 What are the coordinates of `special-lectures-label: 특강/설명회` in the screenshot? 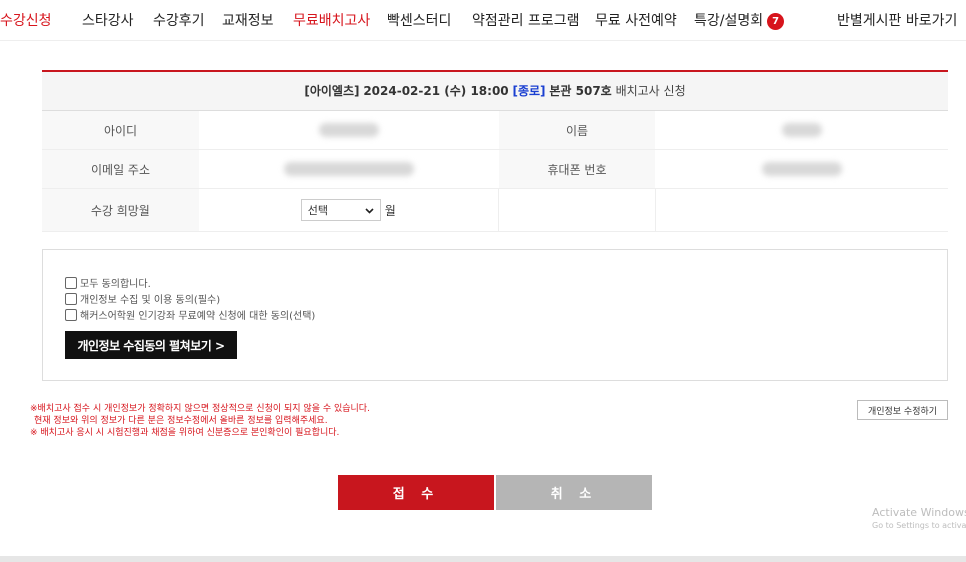 It's located at (729, 21).